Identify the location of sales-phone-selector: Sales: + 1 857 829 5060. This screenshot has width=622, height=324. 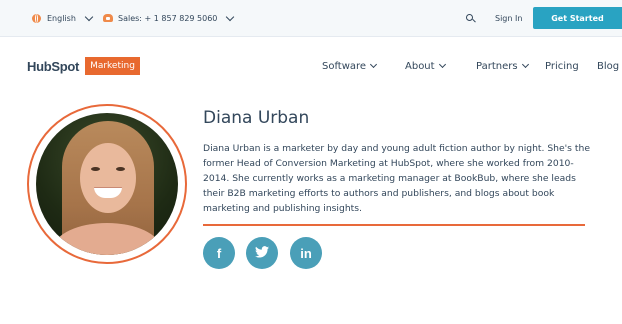
(169, 18).